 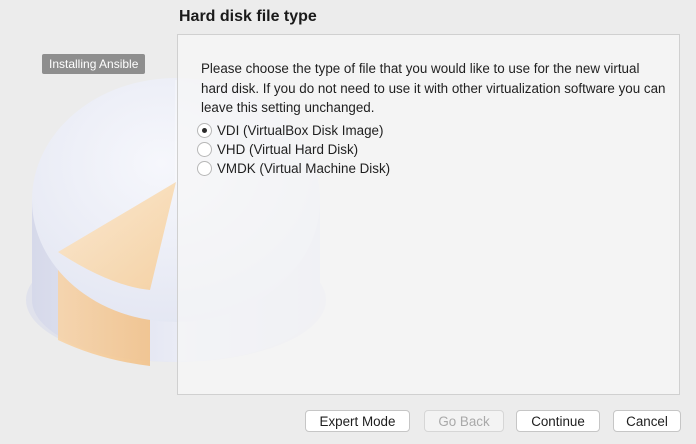 What do you see at coordinates (248, 16) in the screenshot?
I see `page-title: Hard disk file type` at bounding box center [248, 16].